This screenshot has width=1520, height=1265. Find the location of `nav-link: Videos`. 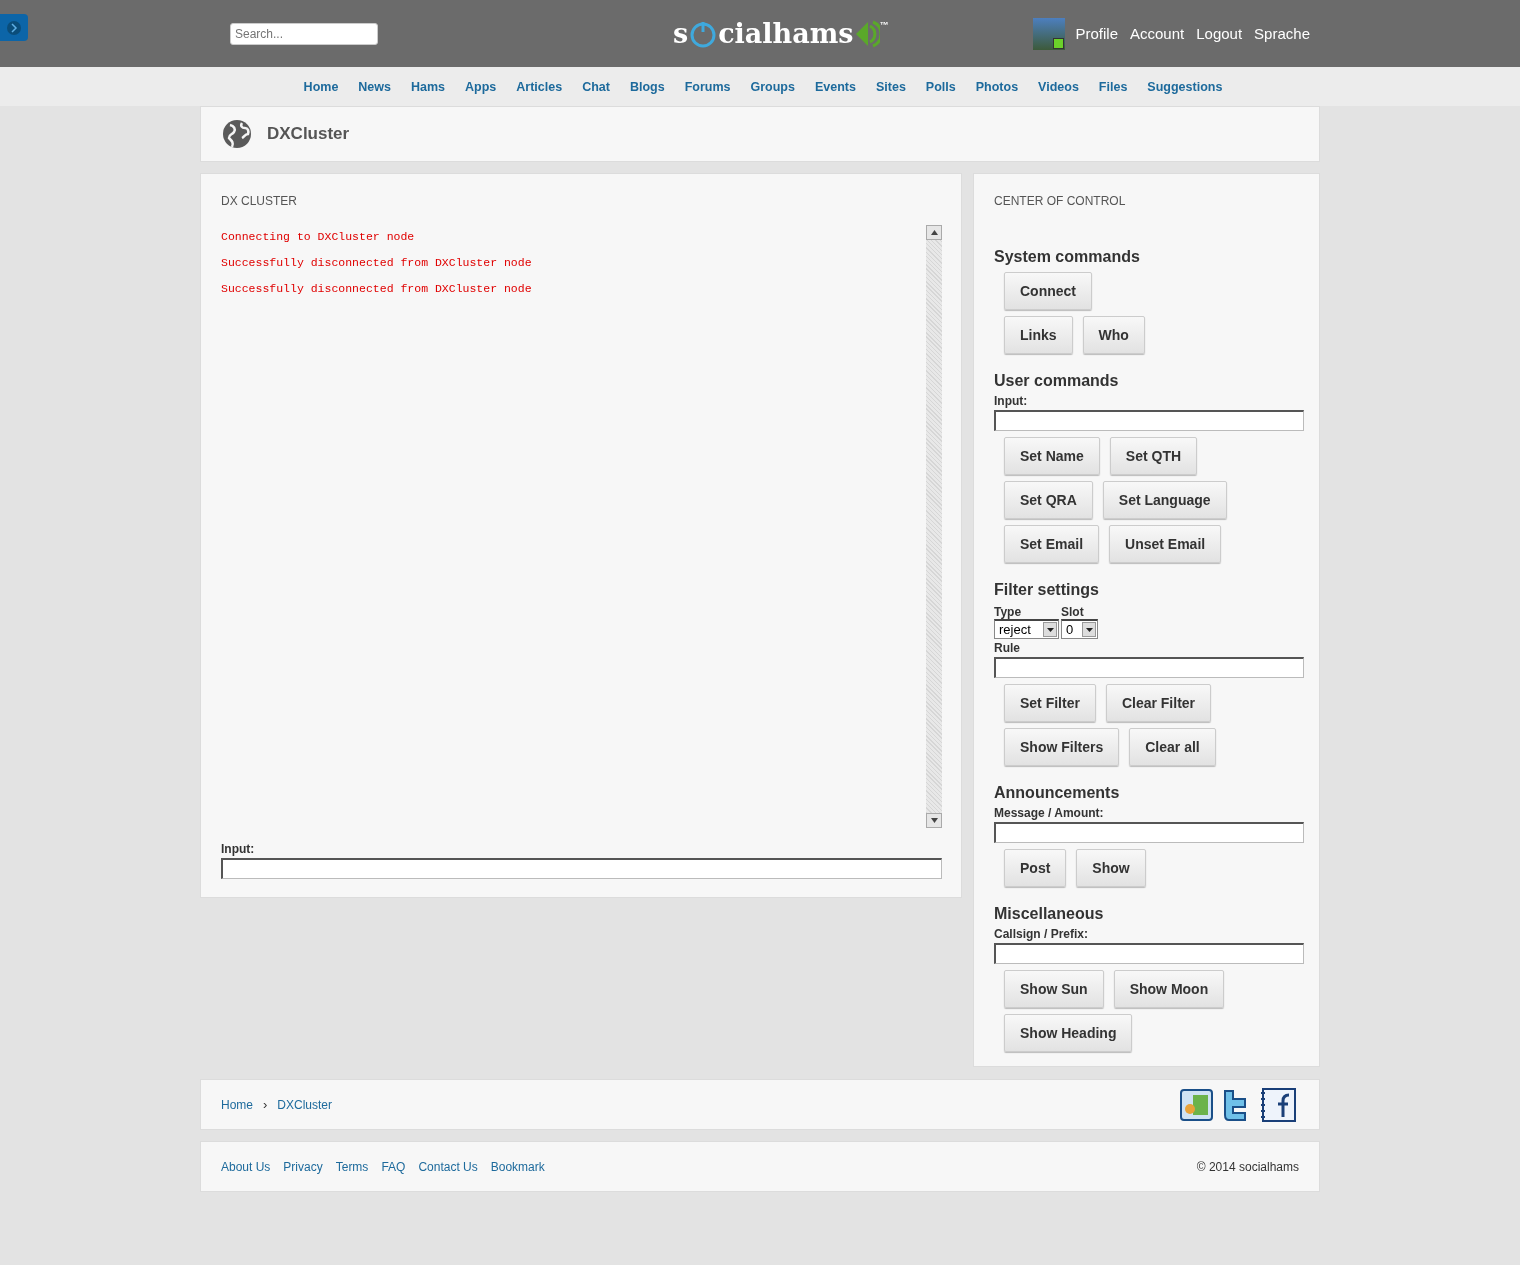

nav-link: Videos is located at coordinates (1058, 86).